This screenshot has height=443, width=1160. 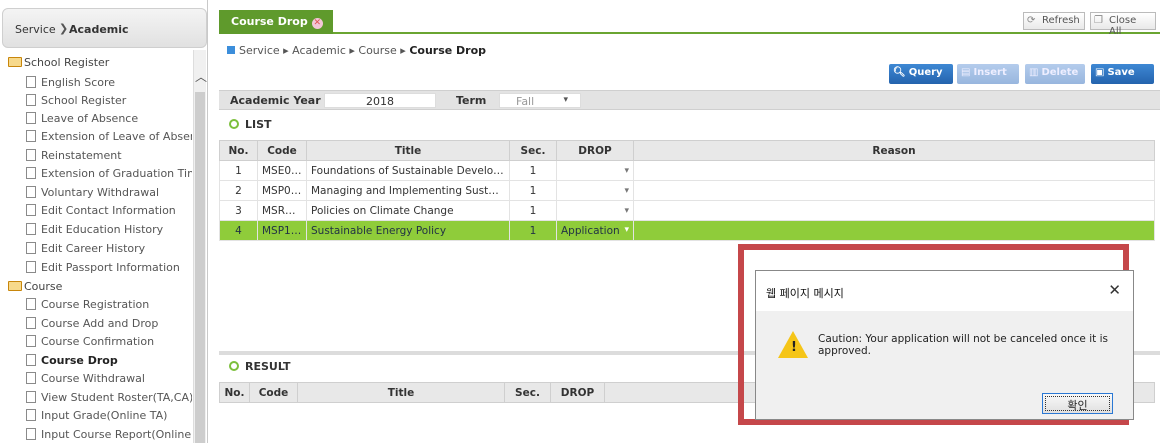 I want to click on refresh-icon: ⟳, so click(x=1031, y=20).